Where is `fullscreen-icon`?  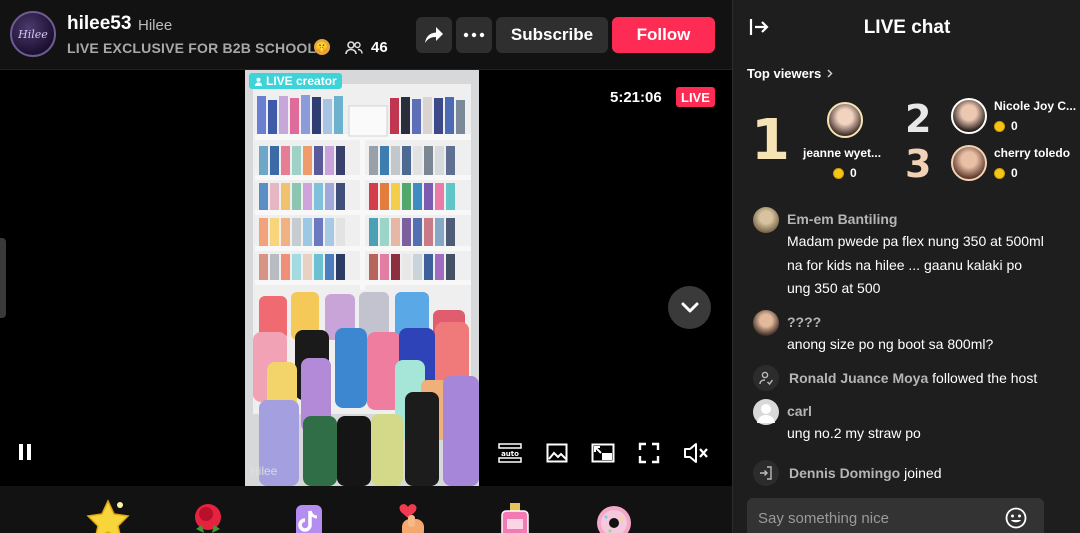
fullscreen-icon is located at coordinates (649, 453).